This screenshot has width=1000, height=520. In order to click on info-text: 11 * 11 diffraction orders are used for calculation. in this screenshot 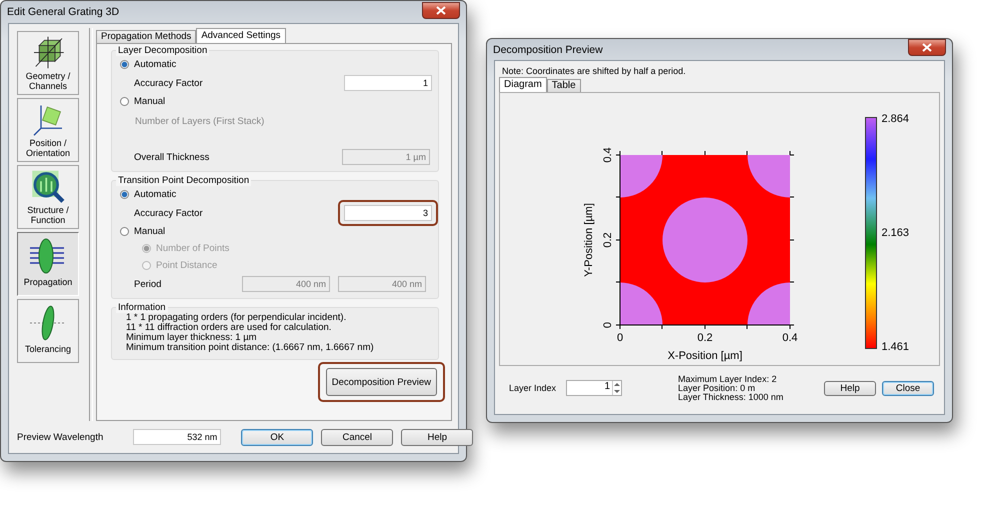, I will do `click(228, 328)`.